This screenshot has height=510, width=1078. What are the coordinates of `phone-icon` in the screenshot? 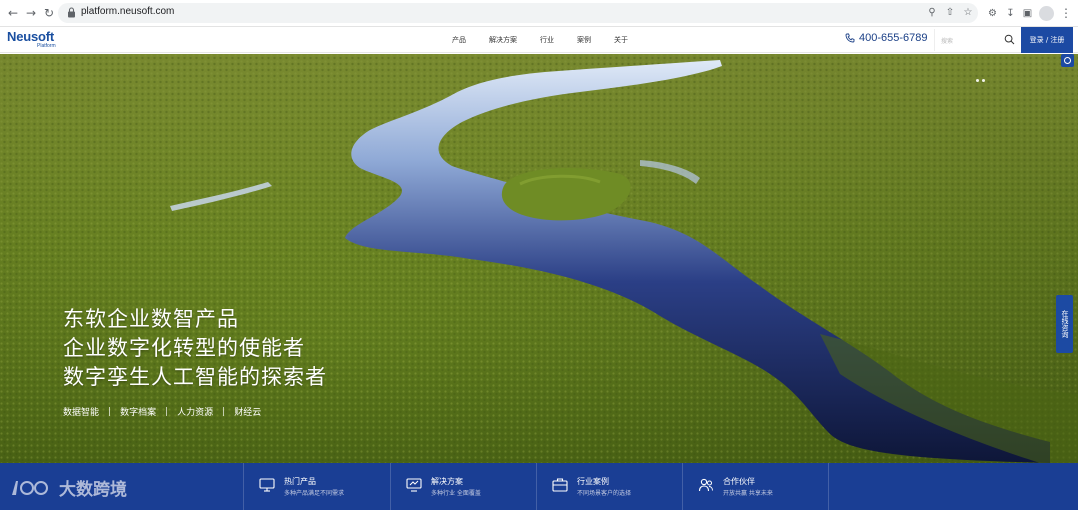 It's located at (850, 38).